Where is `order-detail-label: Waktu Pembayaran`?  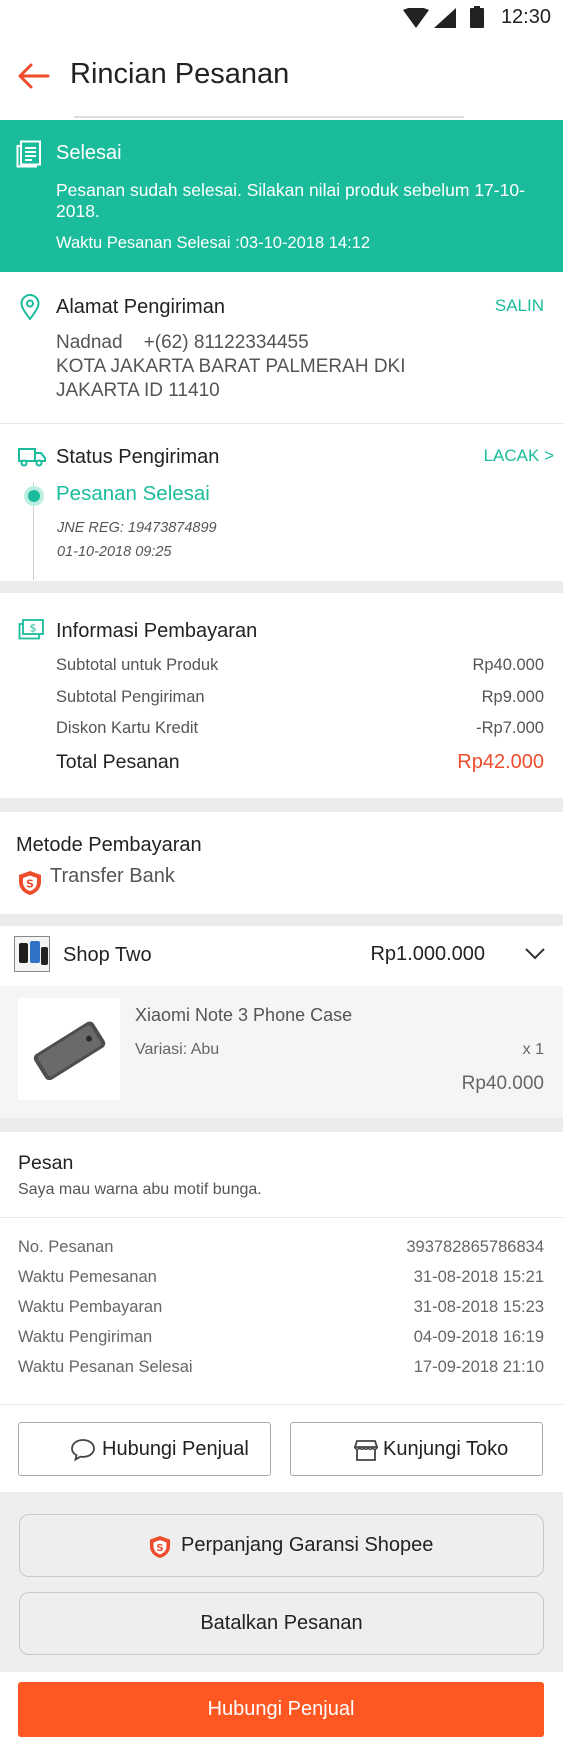
order-detail-label: Waktu Pembayaran is located at coordinates (90, 1307).